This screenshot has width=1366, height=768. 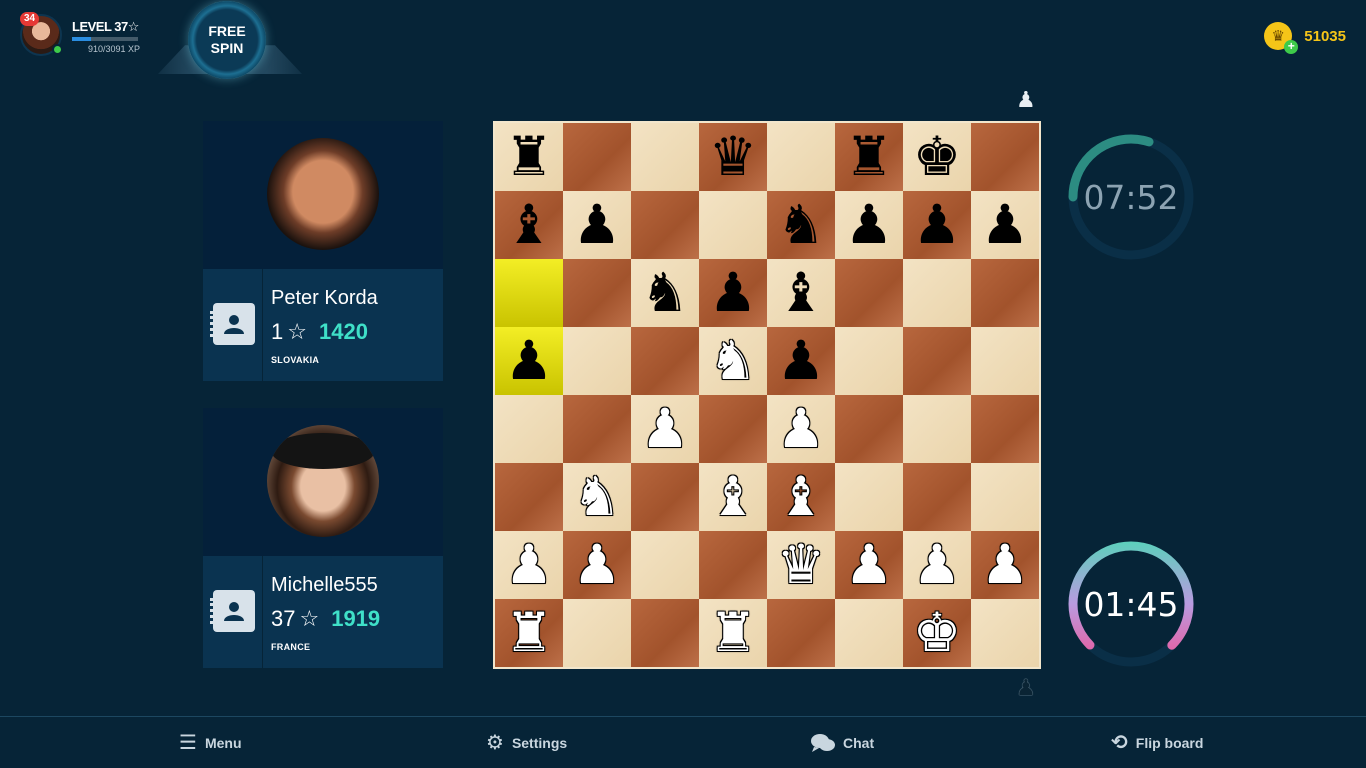 I want to click on square-d8: ♛, so click(x=733, y=157).